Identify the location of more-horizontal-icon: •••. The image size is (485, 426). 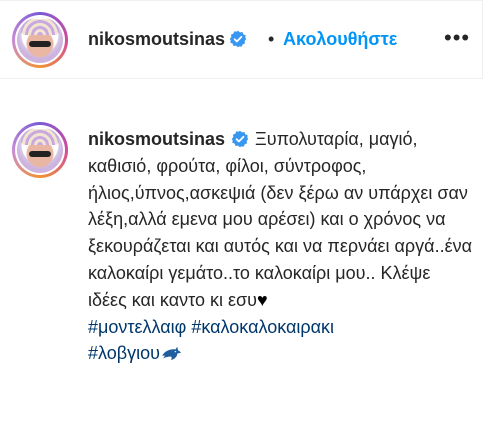
(457, 38).